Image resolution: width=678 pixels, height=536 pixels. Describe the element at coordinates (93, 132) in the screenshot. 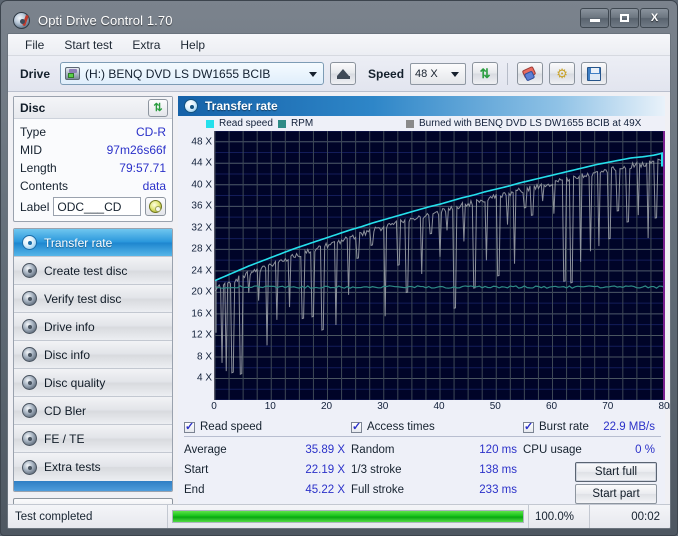

I see `disc-row-type: Type CD-R` at that location.